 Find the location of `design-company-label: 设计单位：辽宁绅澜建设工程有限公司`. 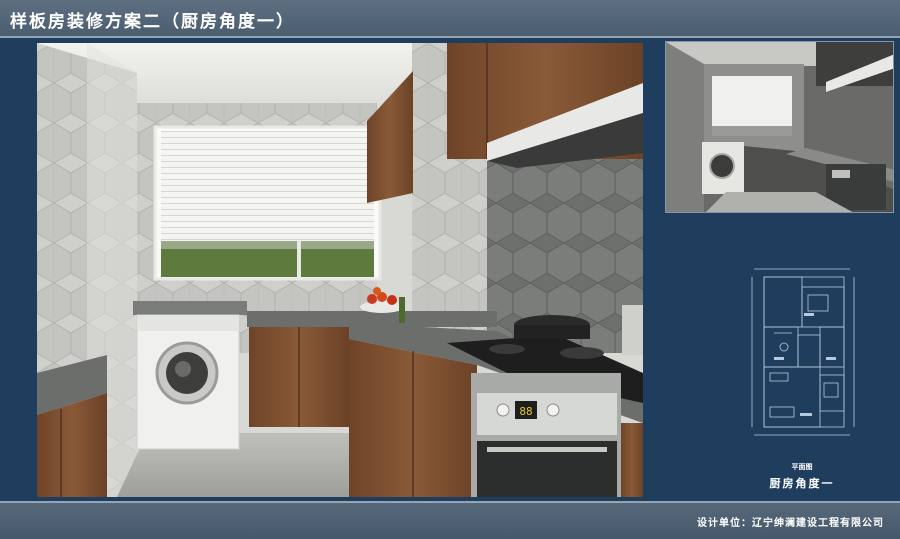

design-company-label: 设计单位：辽宁绅澜建设工程有限公司 is located at coordinates (790, 523).